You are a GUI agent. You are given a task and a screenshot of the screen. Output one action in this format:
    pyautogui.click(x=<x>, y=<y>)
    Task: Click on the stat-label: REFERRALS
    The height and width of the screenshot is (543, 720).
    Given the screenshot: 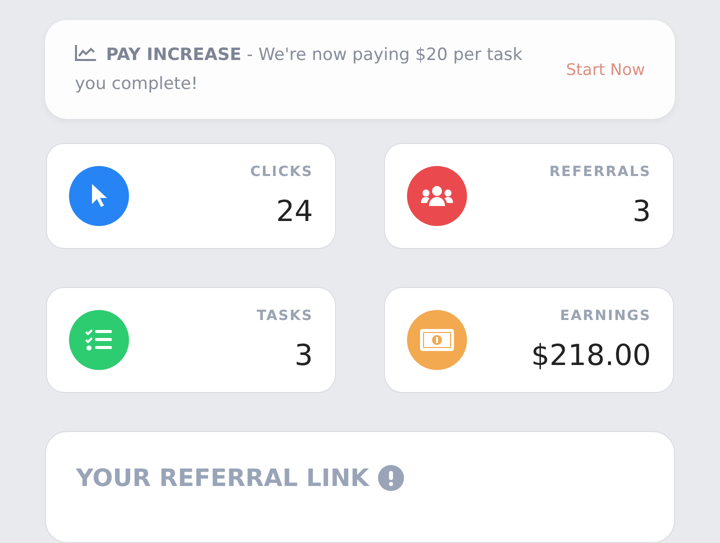 What is the action you would take?
    pyautogui.click(x=600, y=172)
    